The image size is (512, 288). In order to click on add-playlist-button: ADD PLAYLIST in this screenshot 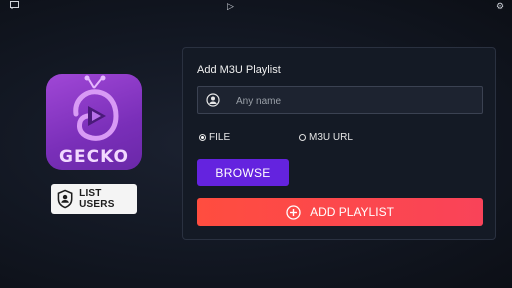, I will do `click(340, 212)`.